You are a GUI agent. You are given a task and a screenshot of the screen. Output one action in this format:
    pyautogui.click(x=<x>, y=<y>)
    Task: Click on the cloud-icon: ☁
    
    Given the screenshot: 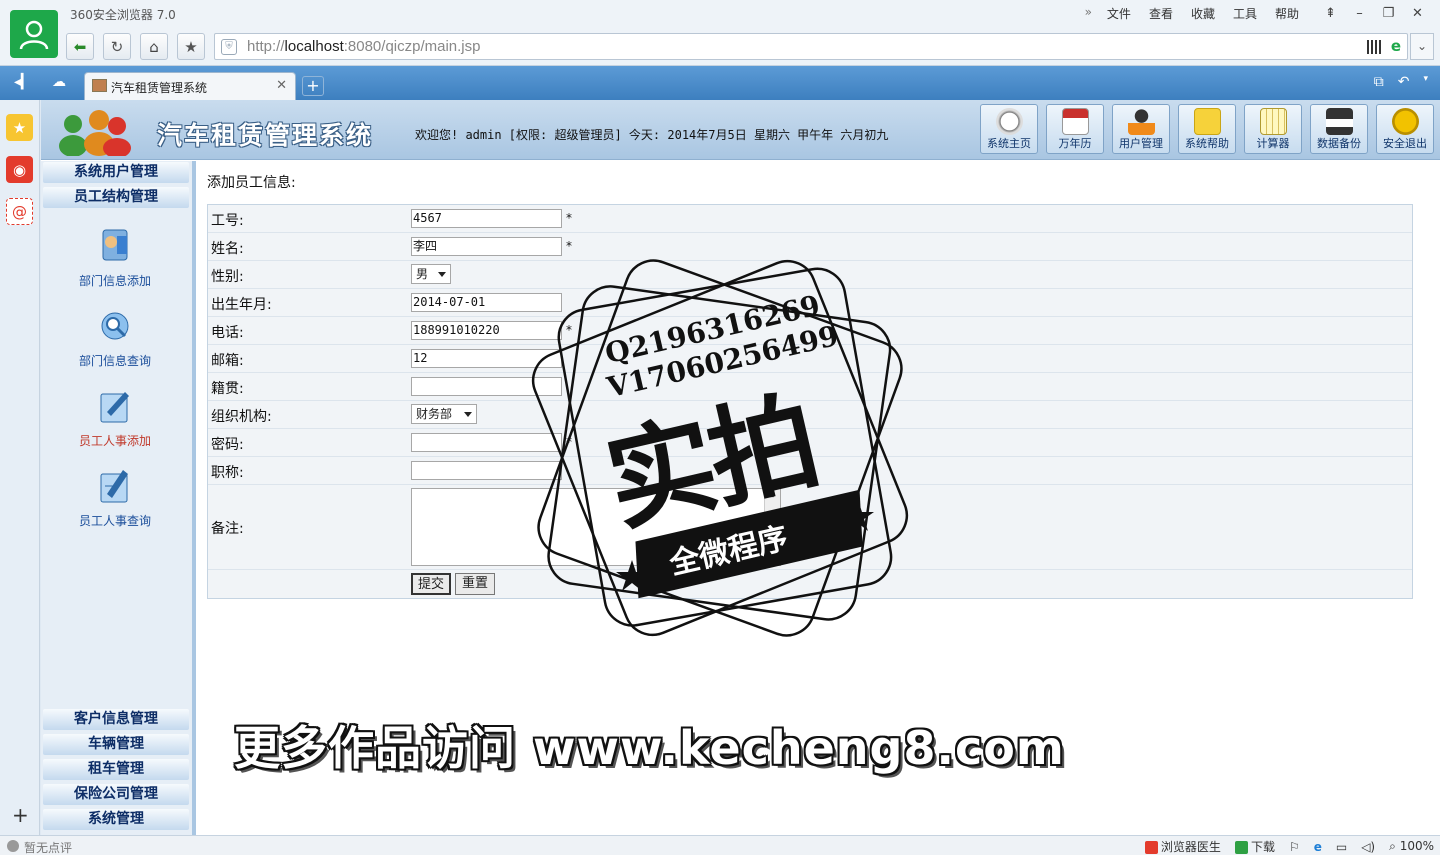 What is the action you would take?
    pyautogui.click(x=59, y=82)
    